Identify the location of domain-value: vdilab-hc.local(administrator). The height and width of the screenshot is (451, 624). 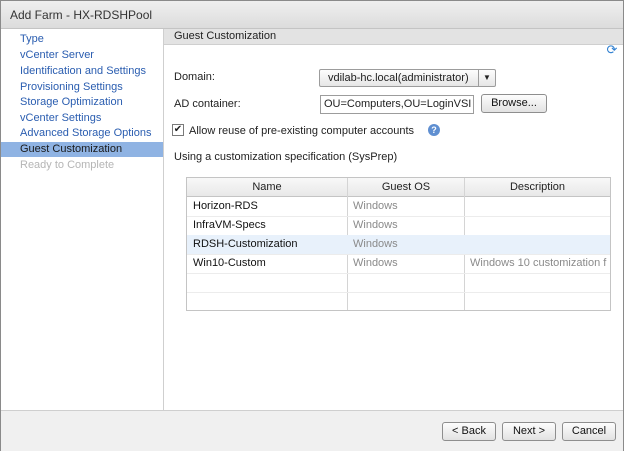
(398, 78).